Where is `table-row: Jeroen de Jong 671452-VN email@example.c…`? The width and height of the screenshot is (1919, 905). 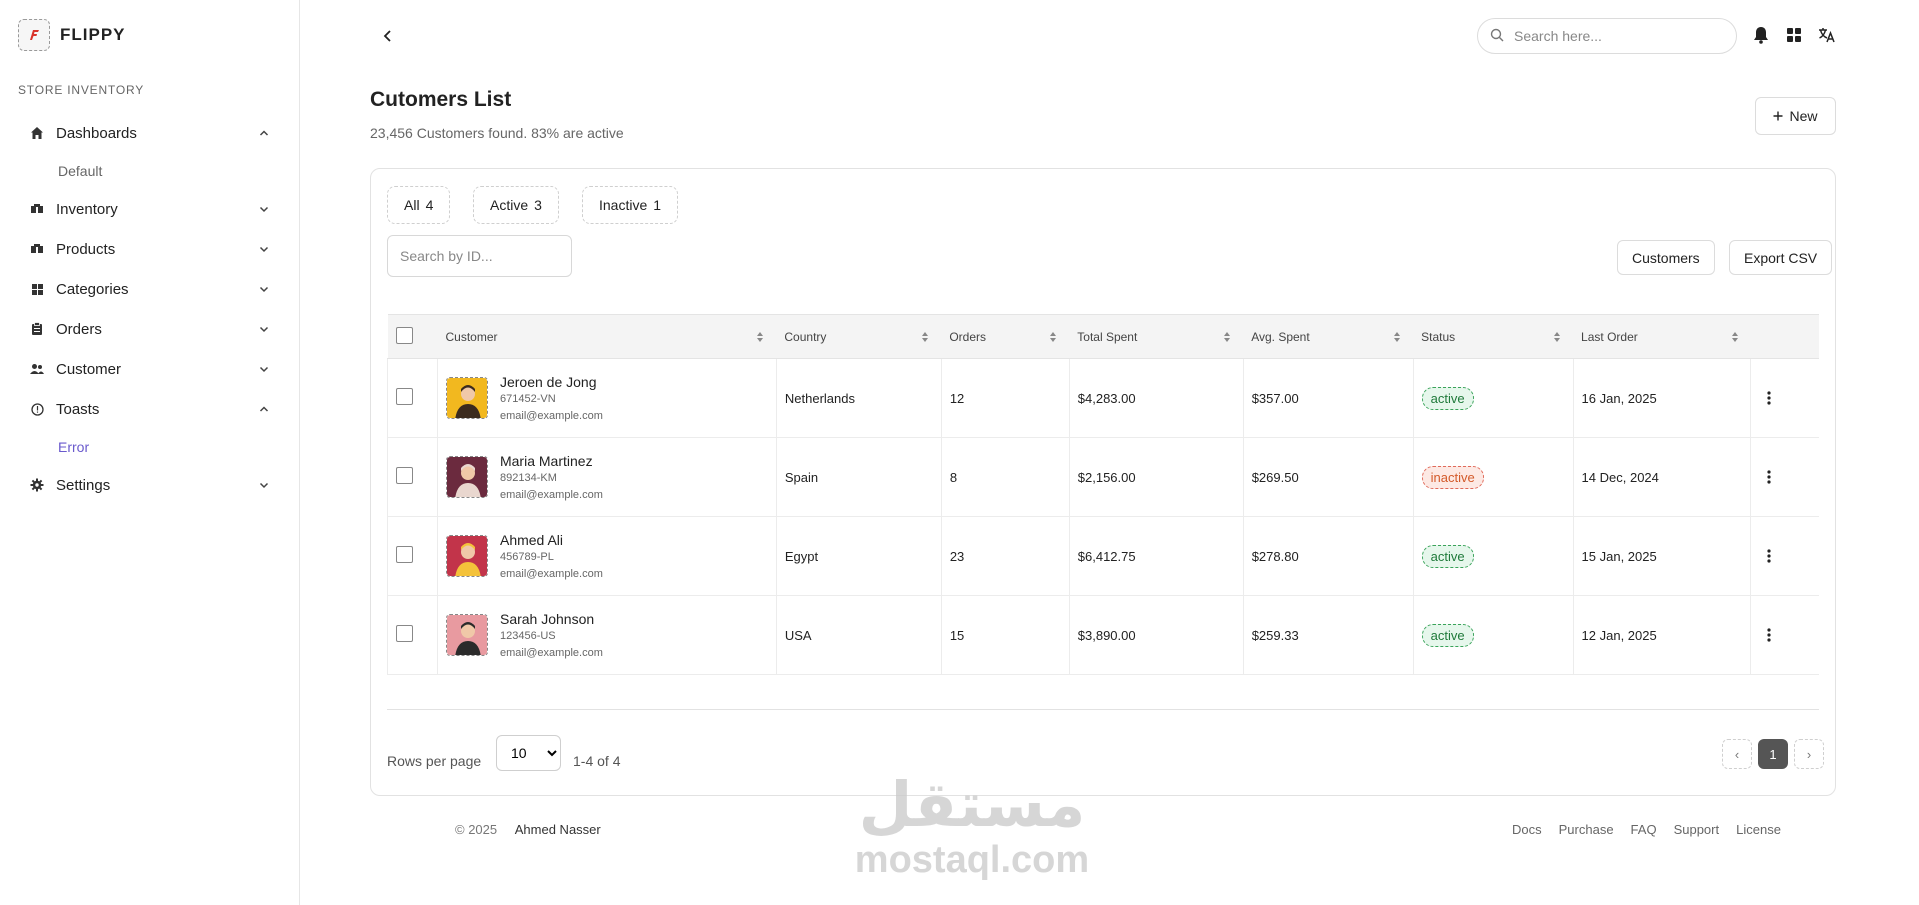
table-row: Jeroen de Jong 671452-VN email@example.c… is located at coordinates (1103, 398).